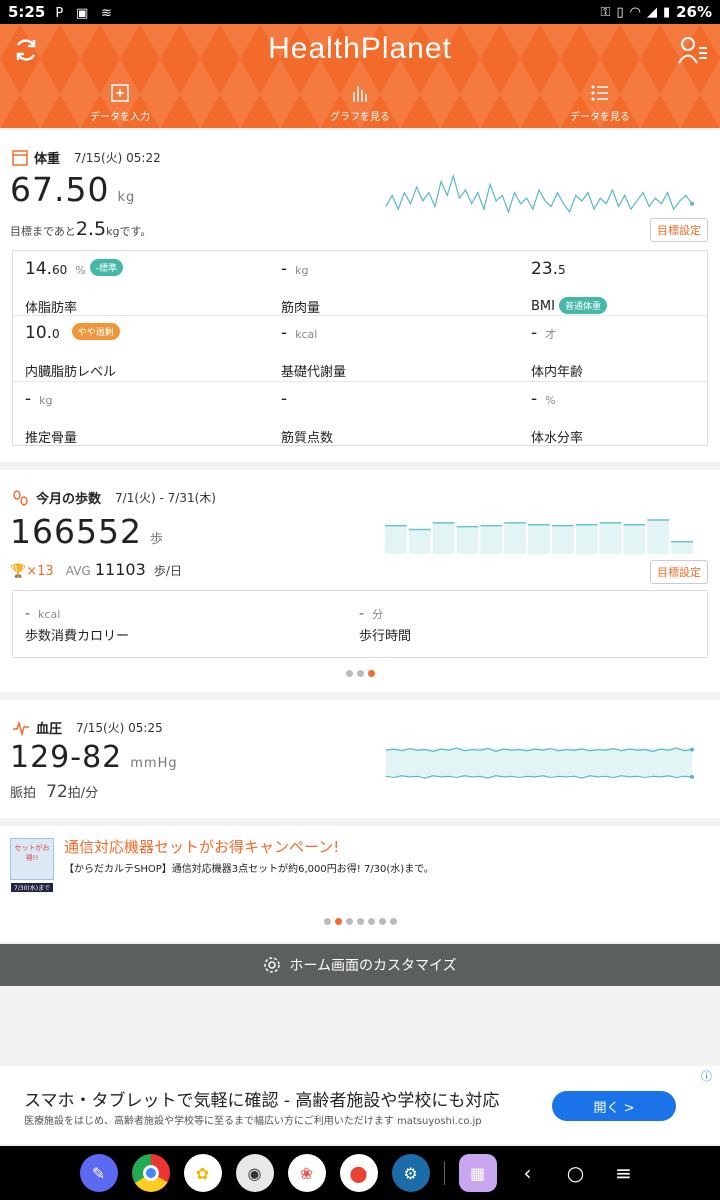 The width and height of the screenshot is (720, 1200). Describe the element at coordinates (360, 117) in the screenshot. I see `nav-view-graph-label: グラフを見る` at that location.